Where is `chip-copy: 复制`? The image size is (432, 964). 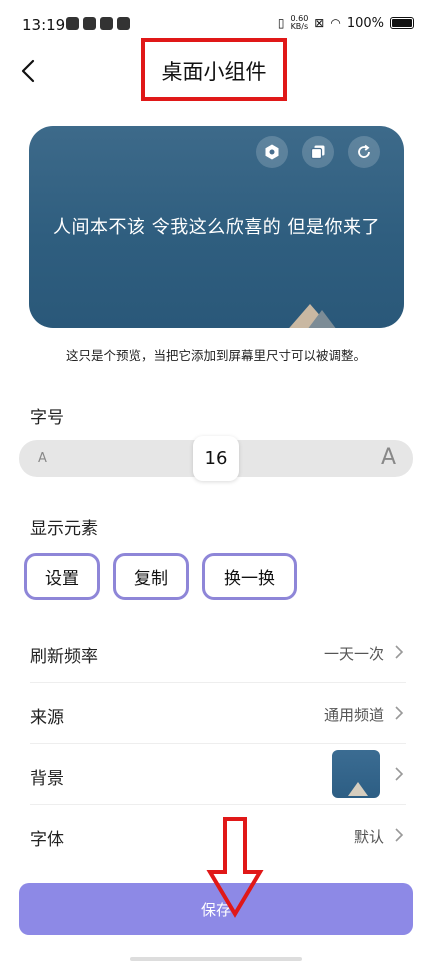 chip-copy: 复制 is located at coordinates (151, 576).